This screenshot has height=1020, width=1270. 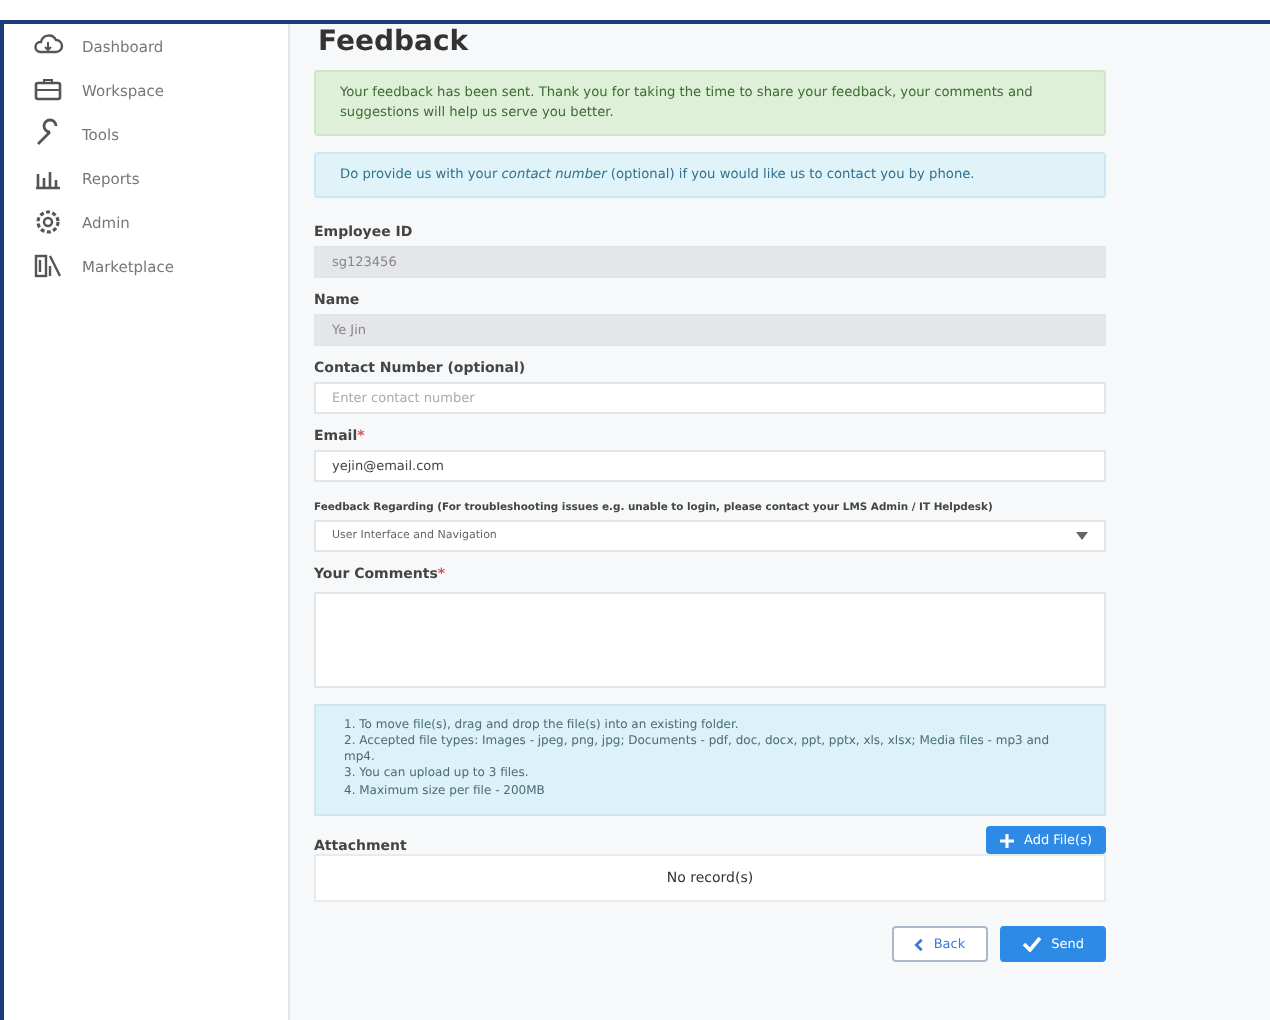 What do you see at coordinates (1031, 944) in the screenshot?
I see `check-icon` at bounding box center [1031, 944].